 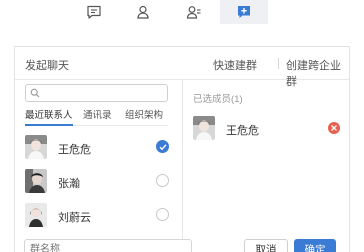 What do you see at coordinates (268, 128) in the screenshot?
I see `selected-member: 王危危` at bounding box center [268, 128].